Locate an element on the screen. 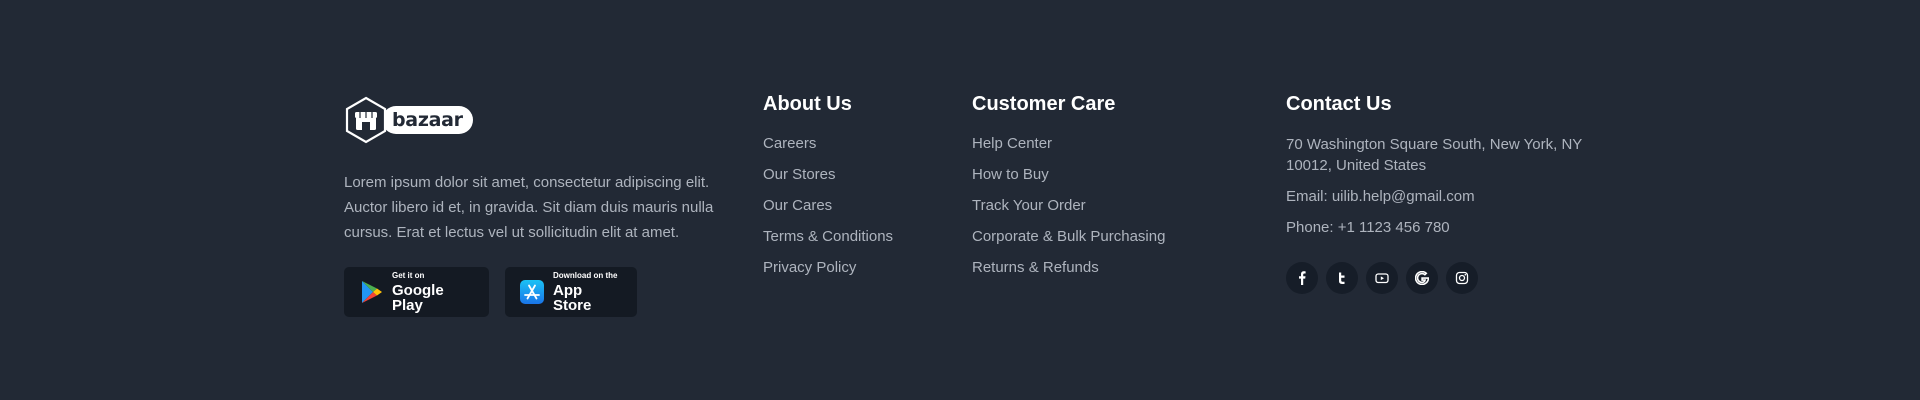  facebook-icon is located at coordinates (1302, 278).